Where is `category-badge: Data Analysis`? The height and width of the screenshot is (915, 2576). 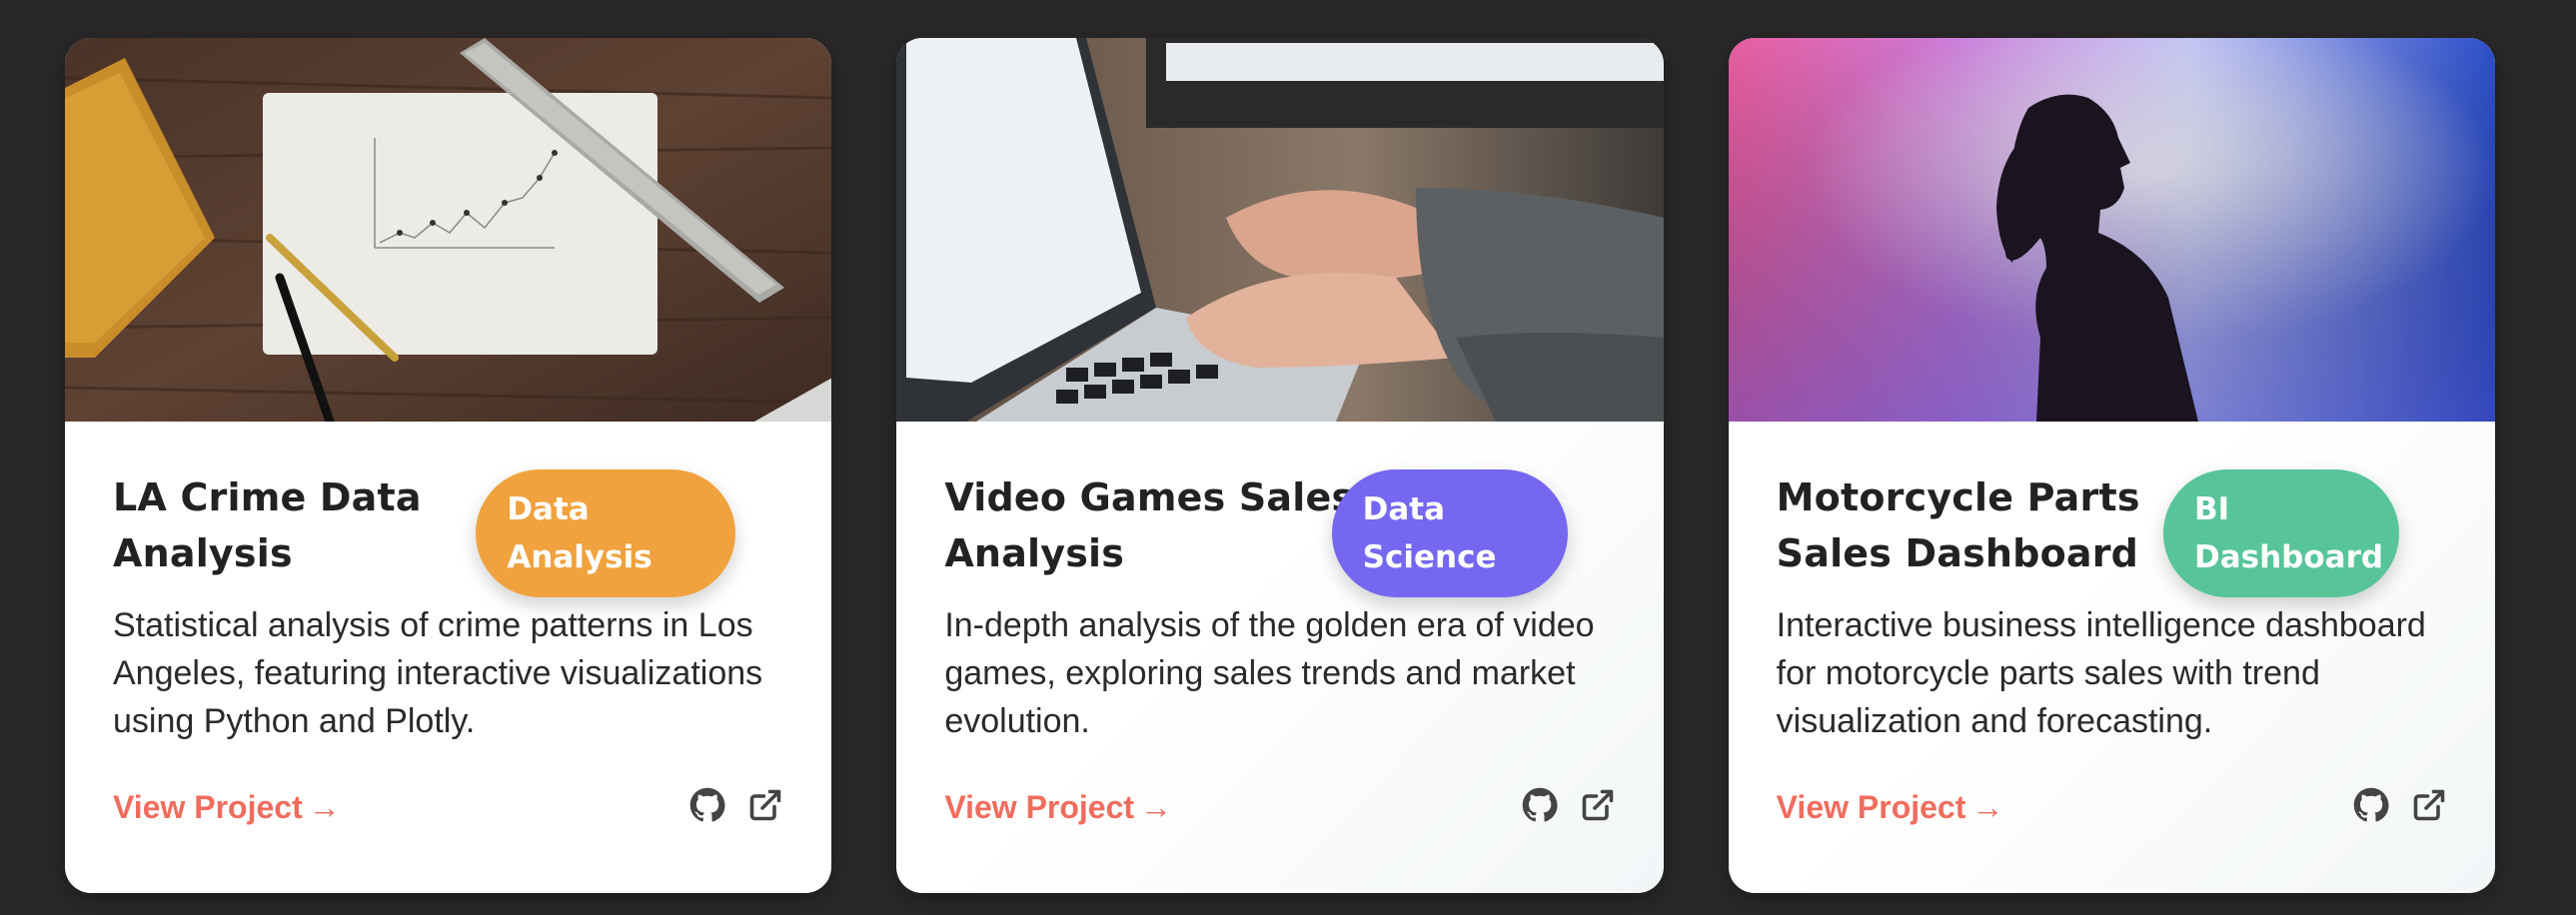
category-badge: Data Analysis is located at coordinates (606, 533).